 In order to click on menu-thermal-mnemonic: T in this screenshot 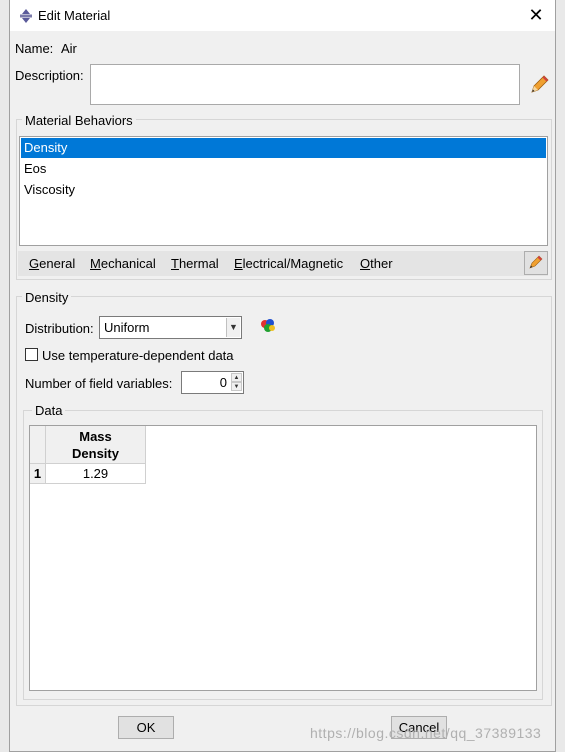, I will do `click(175, 263)`.